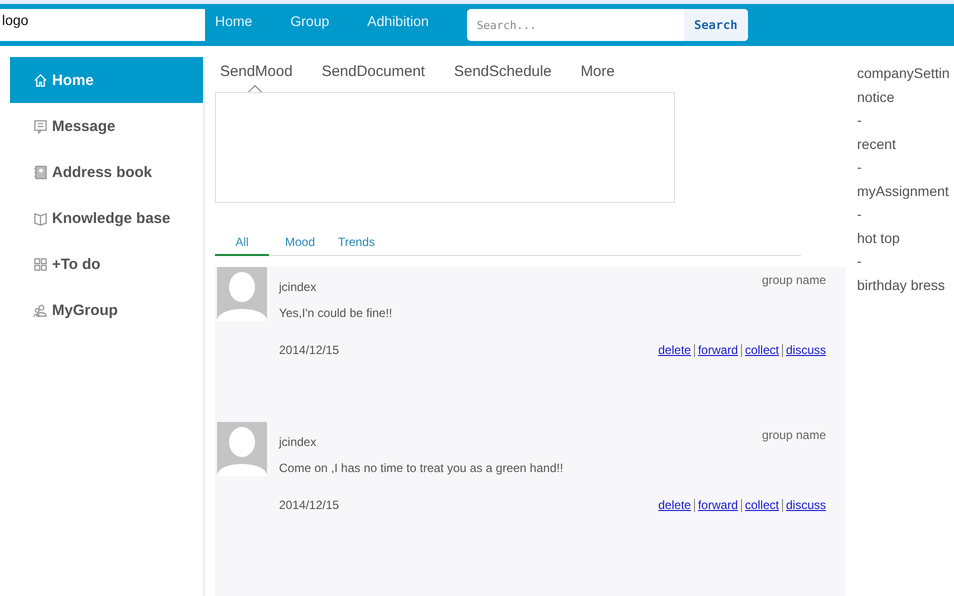 The width and height of the screenshot is (954, 596). Describe the element at coordinates (607, 25) in the screenshot. I see `search-field: Search... Search` at that location.